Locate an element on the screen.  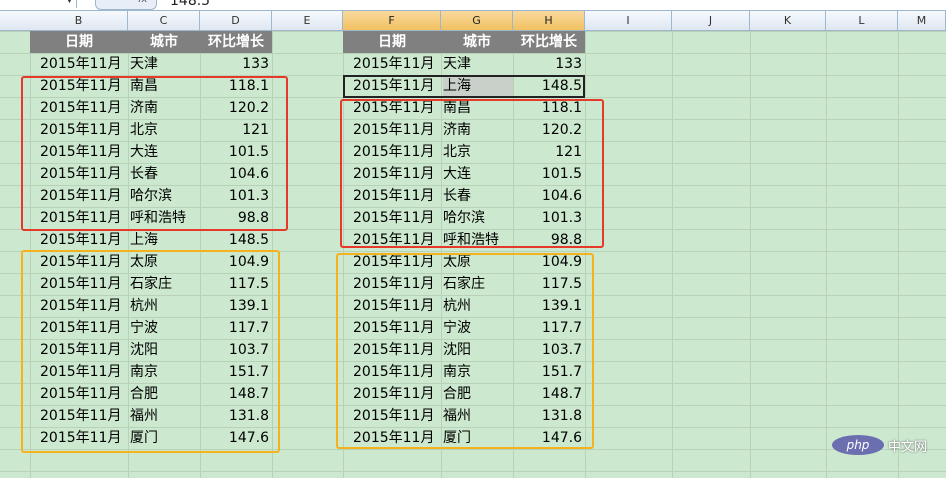
left_table-cell: 148.5 is located at coordinates (234, 240).